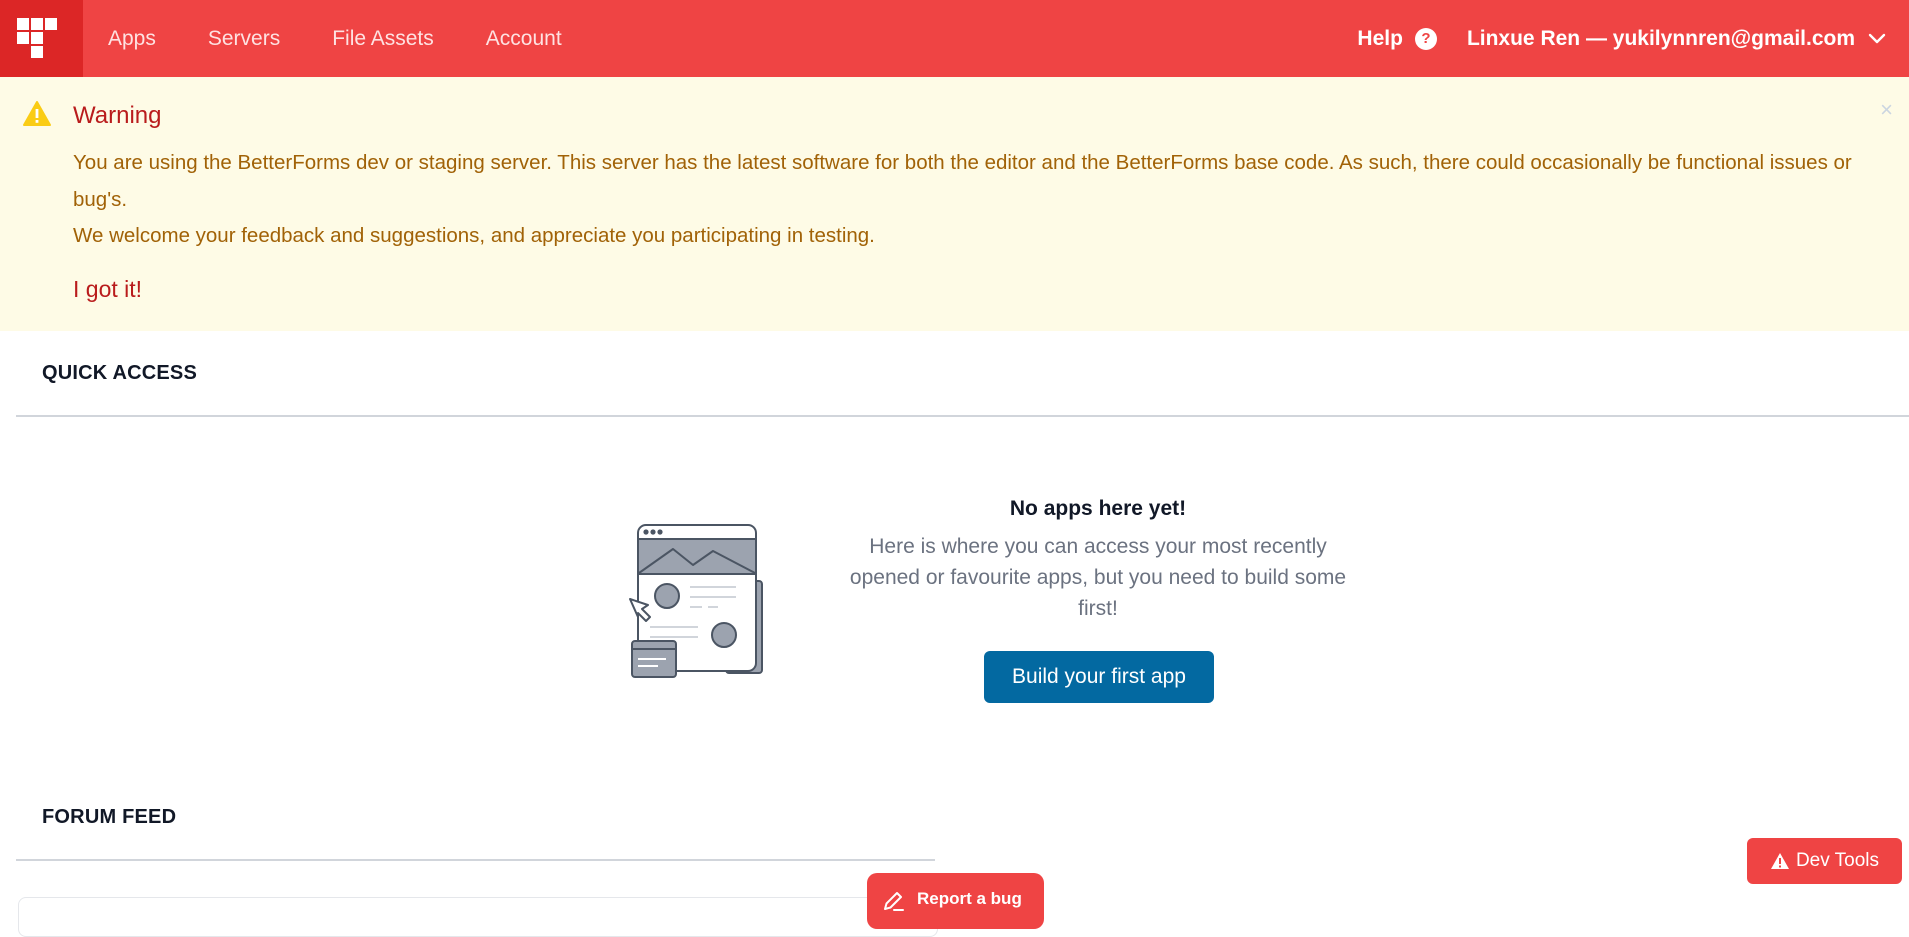  I want to click on pencil-icon, so click(894, 901).